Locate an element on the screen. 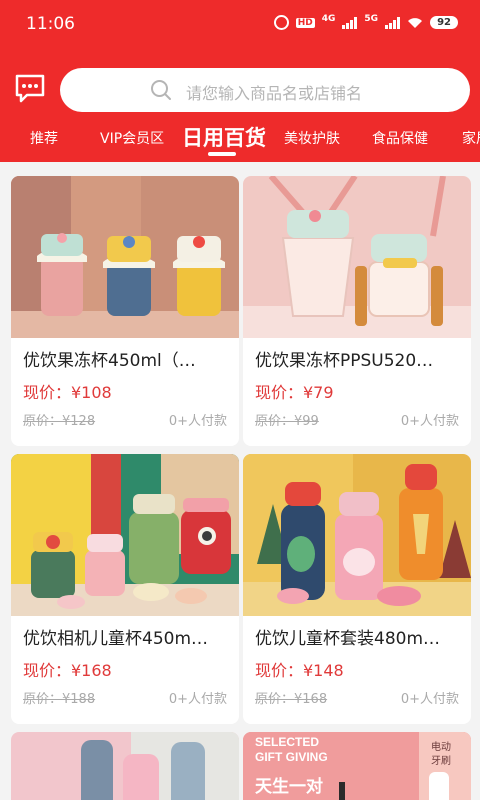  tab-daily-goods: 日用百货 is located at coordinates (224, 137).